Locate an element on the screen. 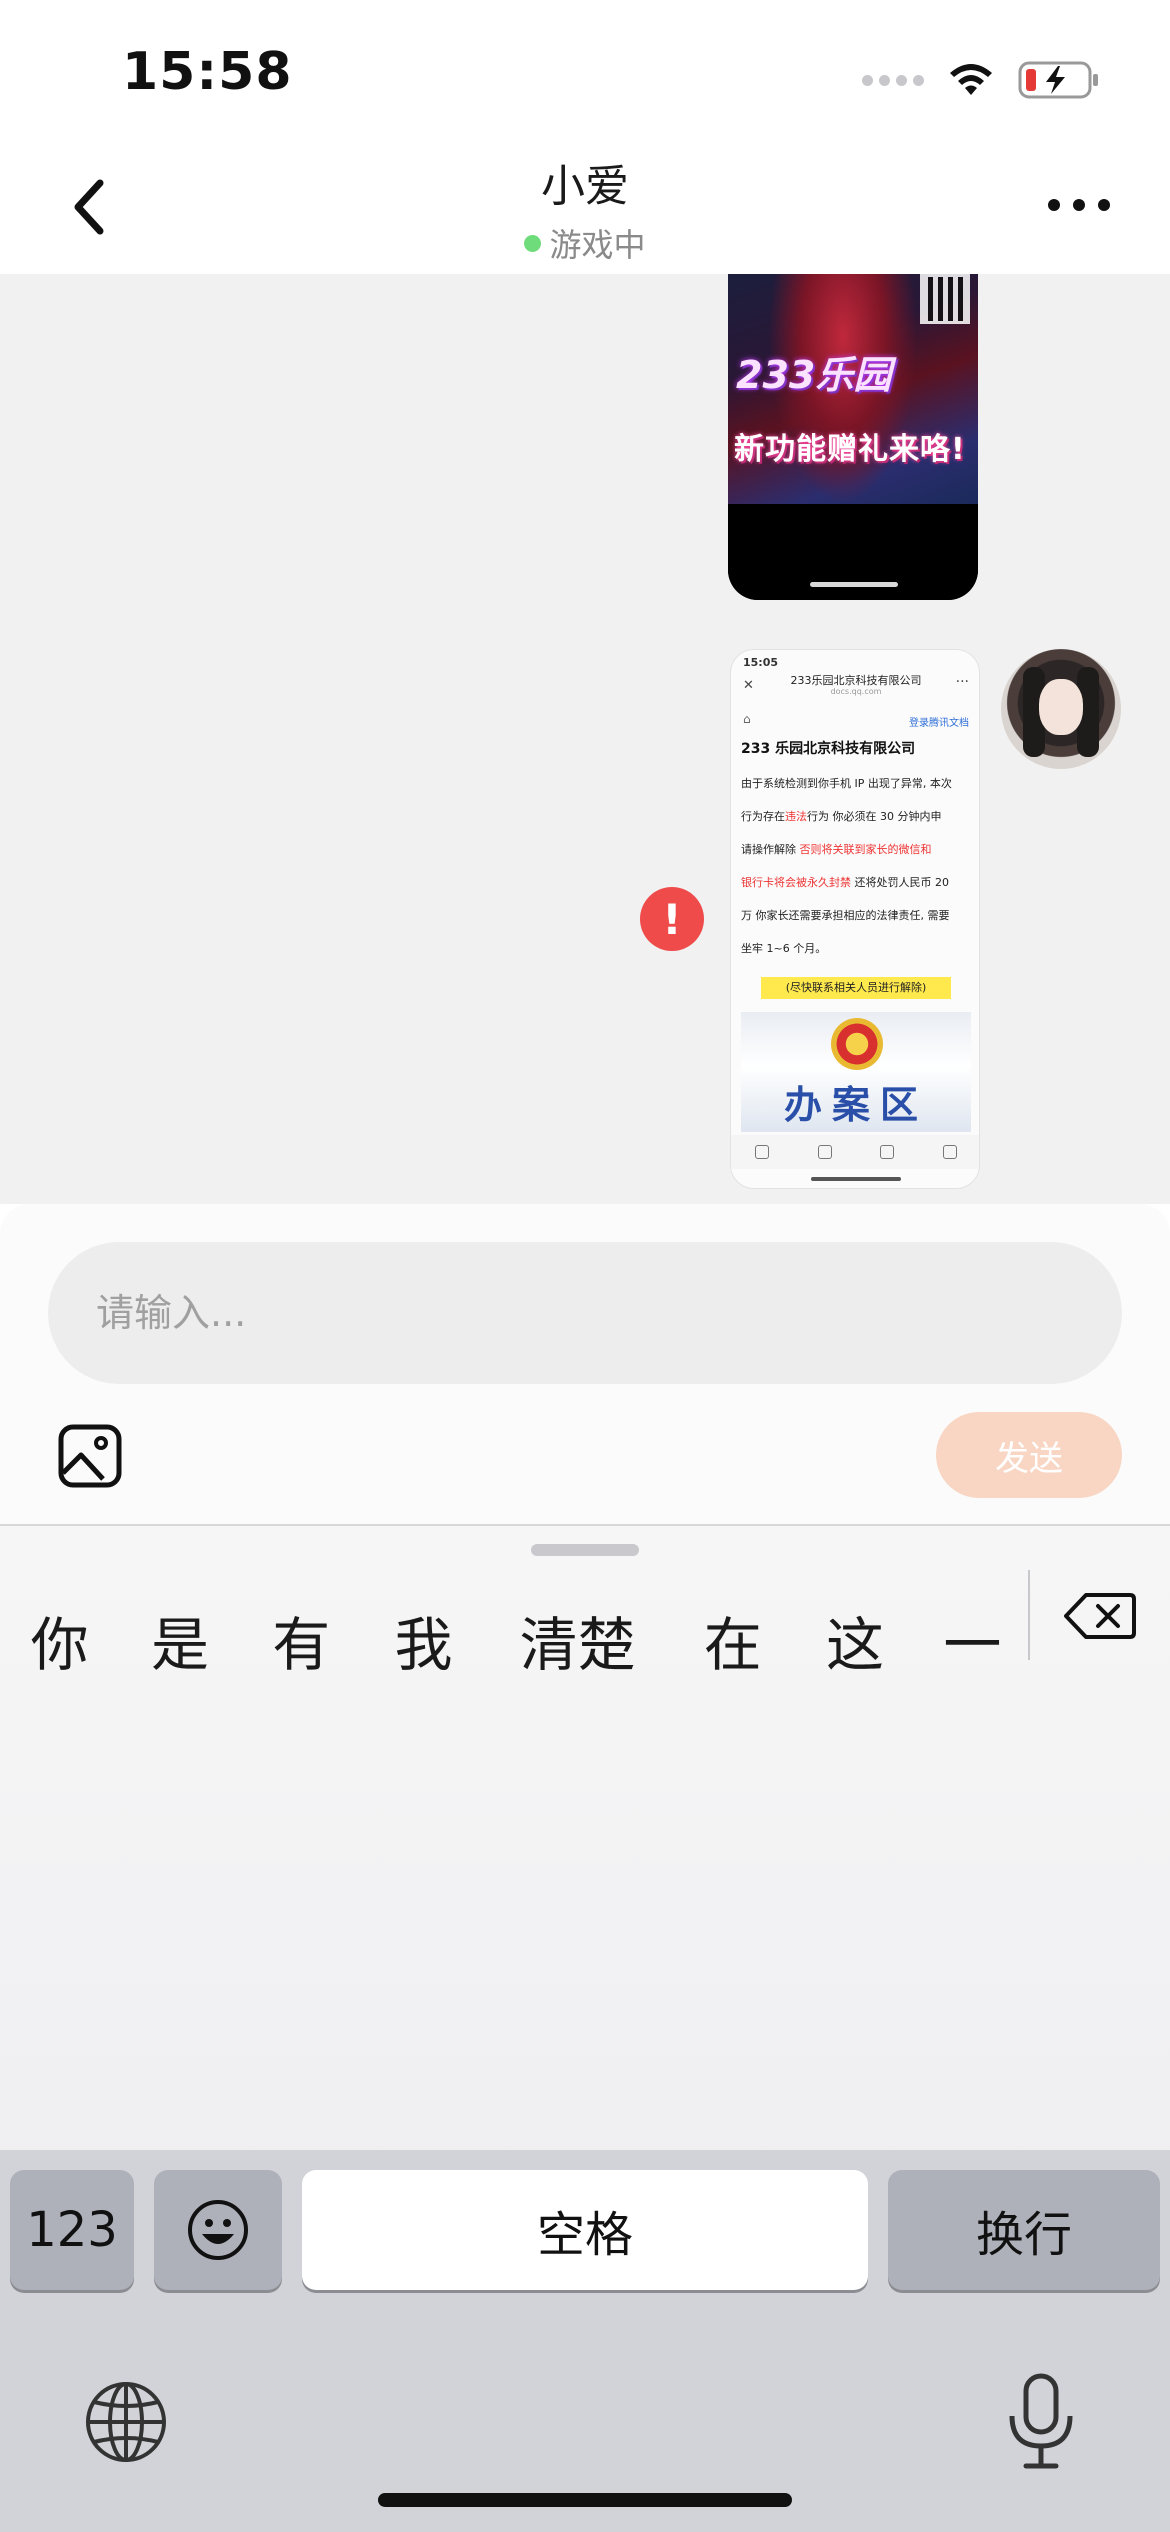 The width and height of the screenshot is (1170, 2532). return-key: 换行 is located at coordinates (1024, 2230).